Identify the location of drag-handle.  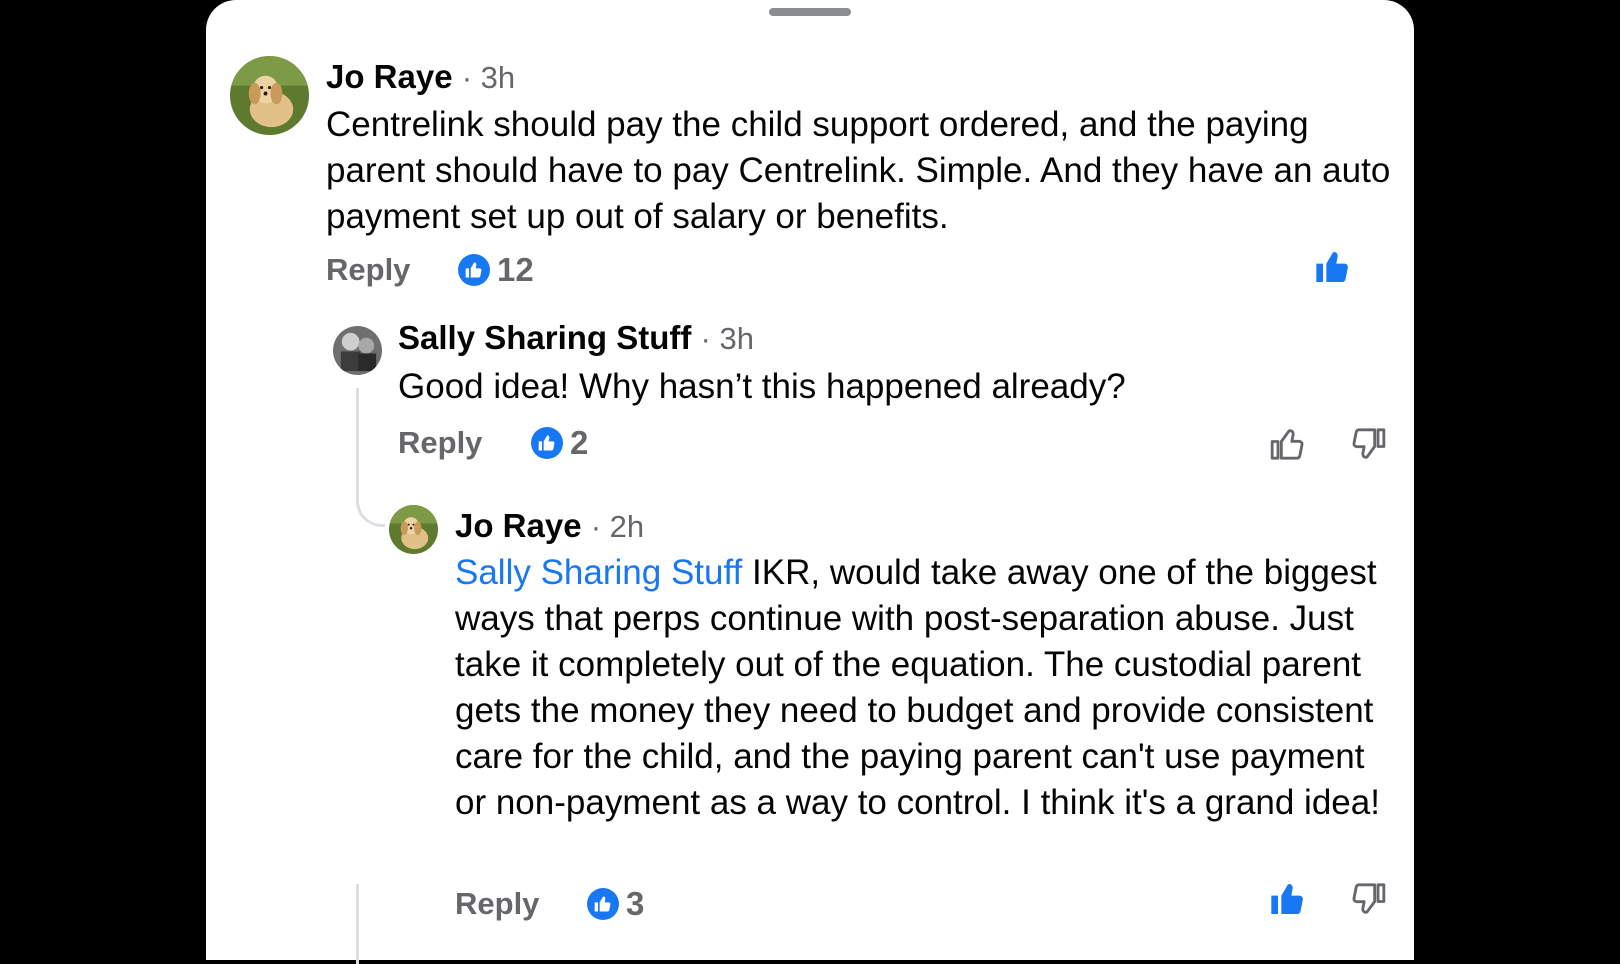
(810, 12).